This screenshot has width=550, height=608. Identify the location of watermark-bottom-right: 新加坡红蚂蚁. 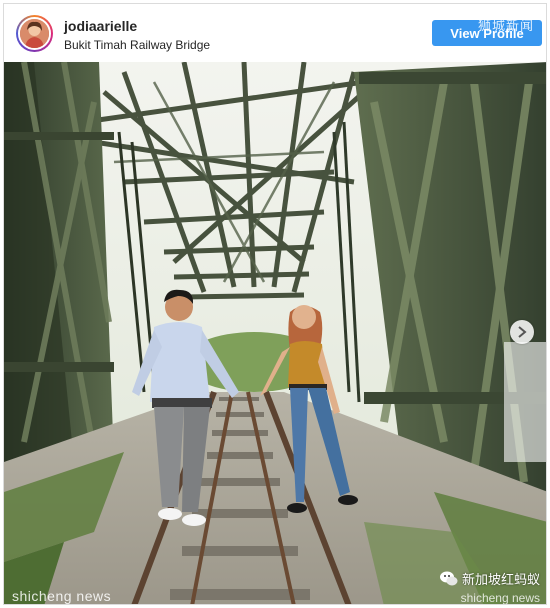
(489, 578).